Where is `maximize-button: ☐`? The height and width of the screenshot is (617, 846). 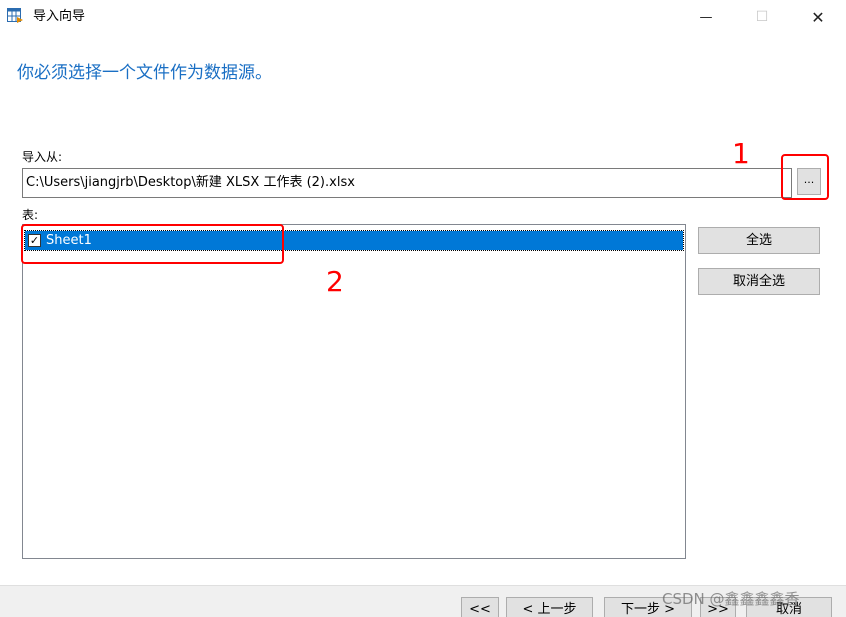
maximize-button: ☐ is located at coordinates (762, 17).